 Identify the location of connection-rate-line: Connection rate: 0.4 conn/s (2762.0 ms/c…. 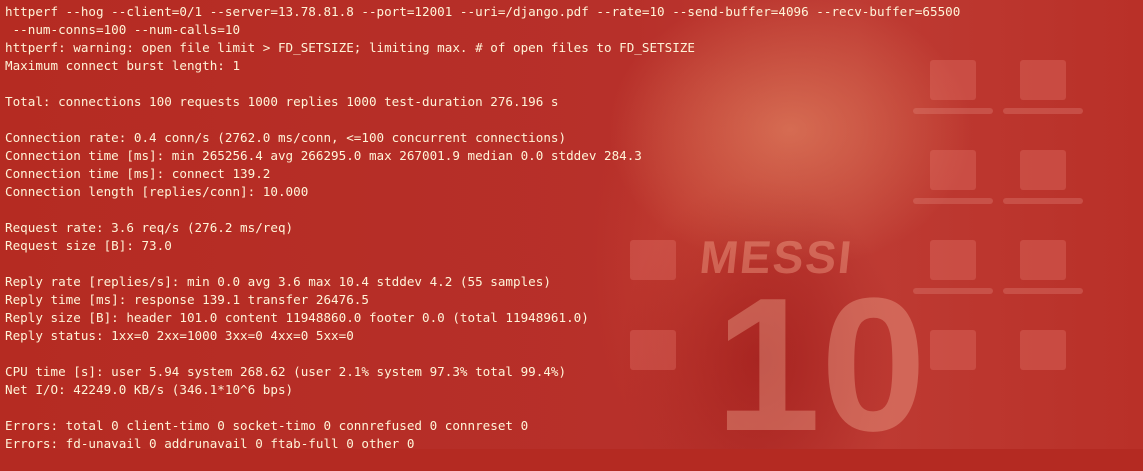
(286, 137).